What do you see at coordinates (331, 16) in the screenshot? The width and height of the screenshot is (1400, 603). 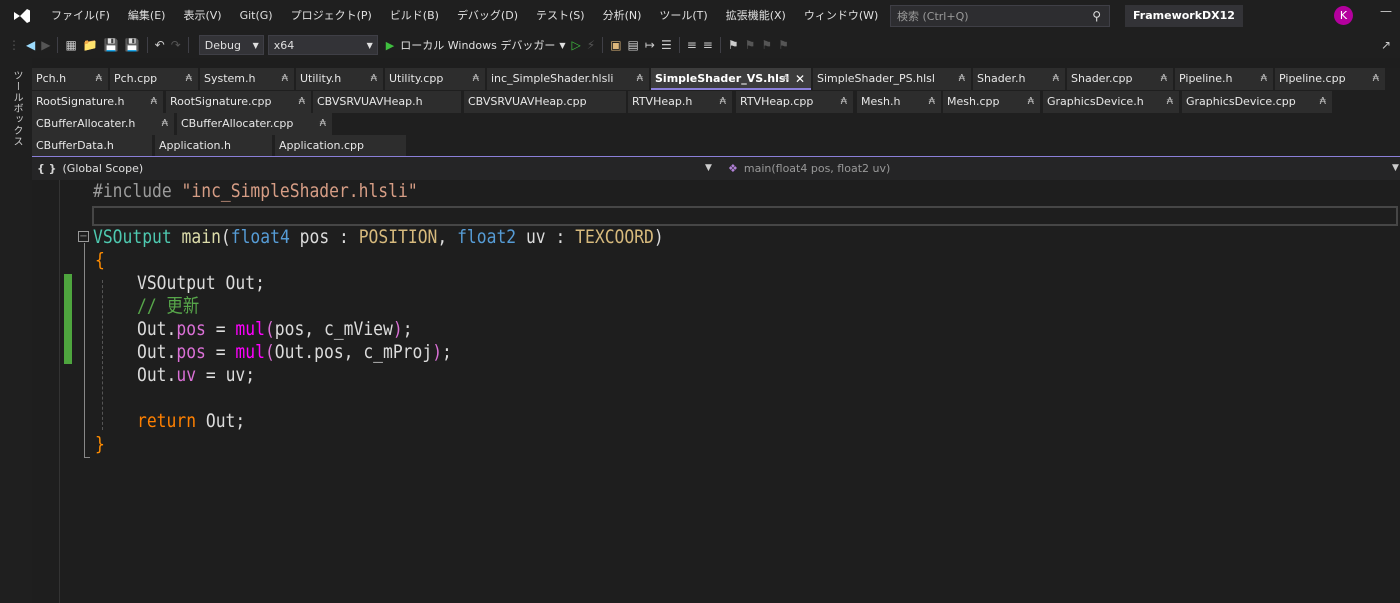 I see `menu-project: プロジェクト(P)` at bounding box center [331, 16].